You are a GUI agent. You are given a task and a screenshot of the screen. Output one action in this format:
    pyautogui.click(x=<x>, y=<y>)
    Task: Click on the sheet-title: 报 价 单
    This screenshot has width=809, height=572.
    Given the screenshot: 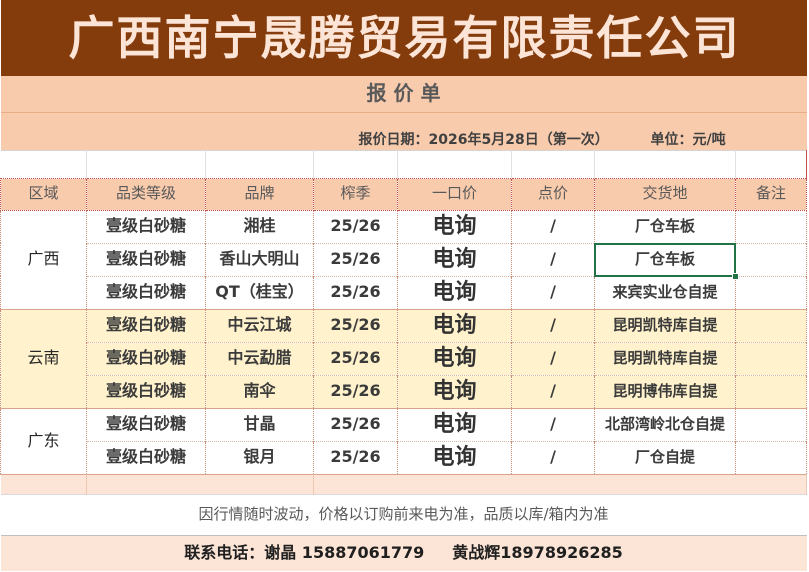 What is the action you would take?
    pyautogui.click(x=403, y=94)
    